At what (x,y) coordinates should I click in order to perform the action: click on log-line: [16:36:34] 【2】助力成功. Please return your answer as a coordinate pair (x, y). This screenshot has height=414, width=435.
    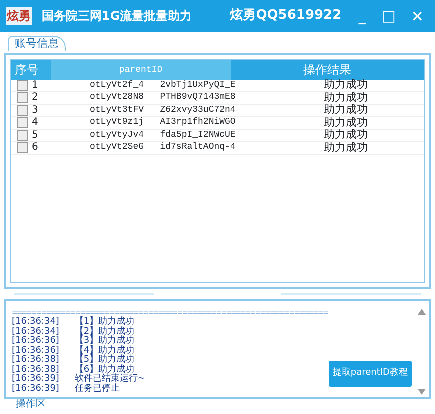
    Looking at the image, I should click on (74, 332).